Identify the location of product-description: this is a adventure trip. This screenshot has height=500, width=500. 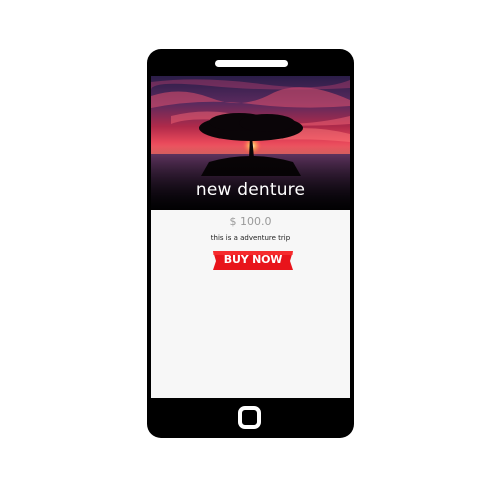
(250, 238).